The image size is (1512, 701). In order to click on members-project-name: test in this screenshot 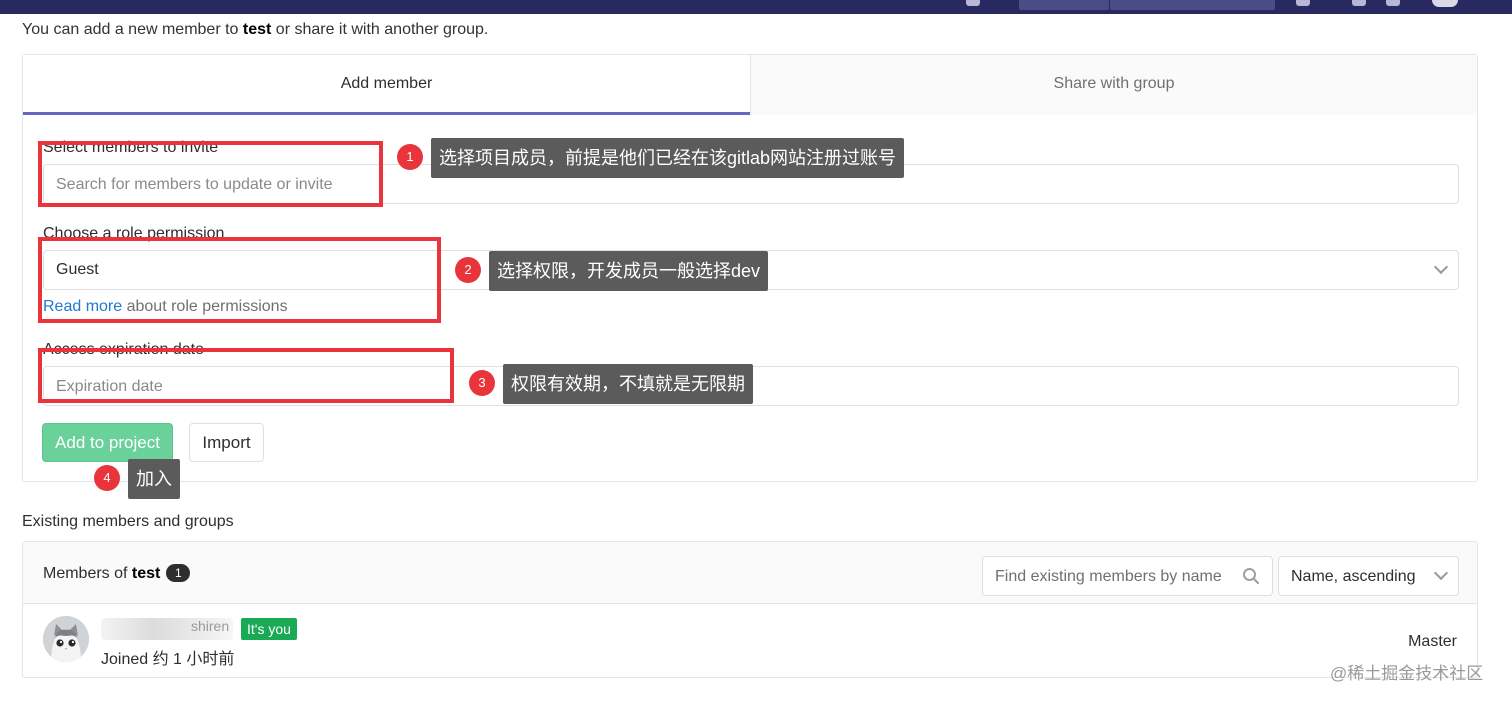, I will do `click(146, 573)`.